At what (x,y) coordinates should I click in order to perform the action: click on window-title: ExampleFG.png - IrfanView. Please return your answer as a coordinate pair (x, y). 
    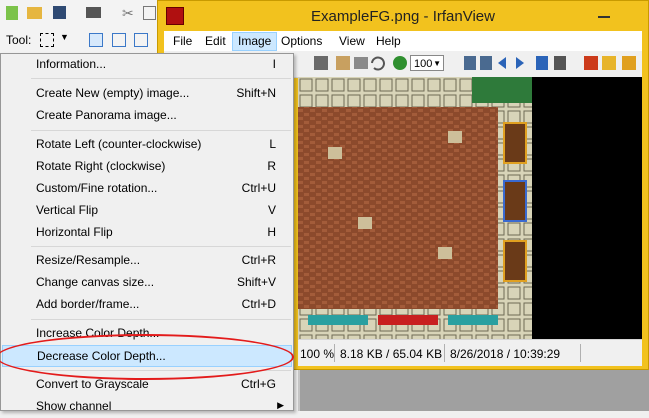
    Looking at the image, I should click on (403, 16).